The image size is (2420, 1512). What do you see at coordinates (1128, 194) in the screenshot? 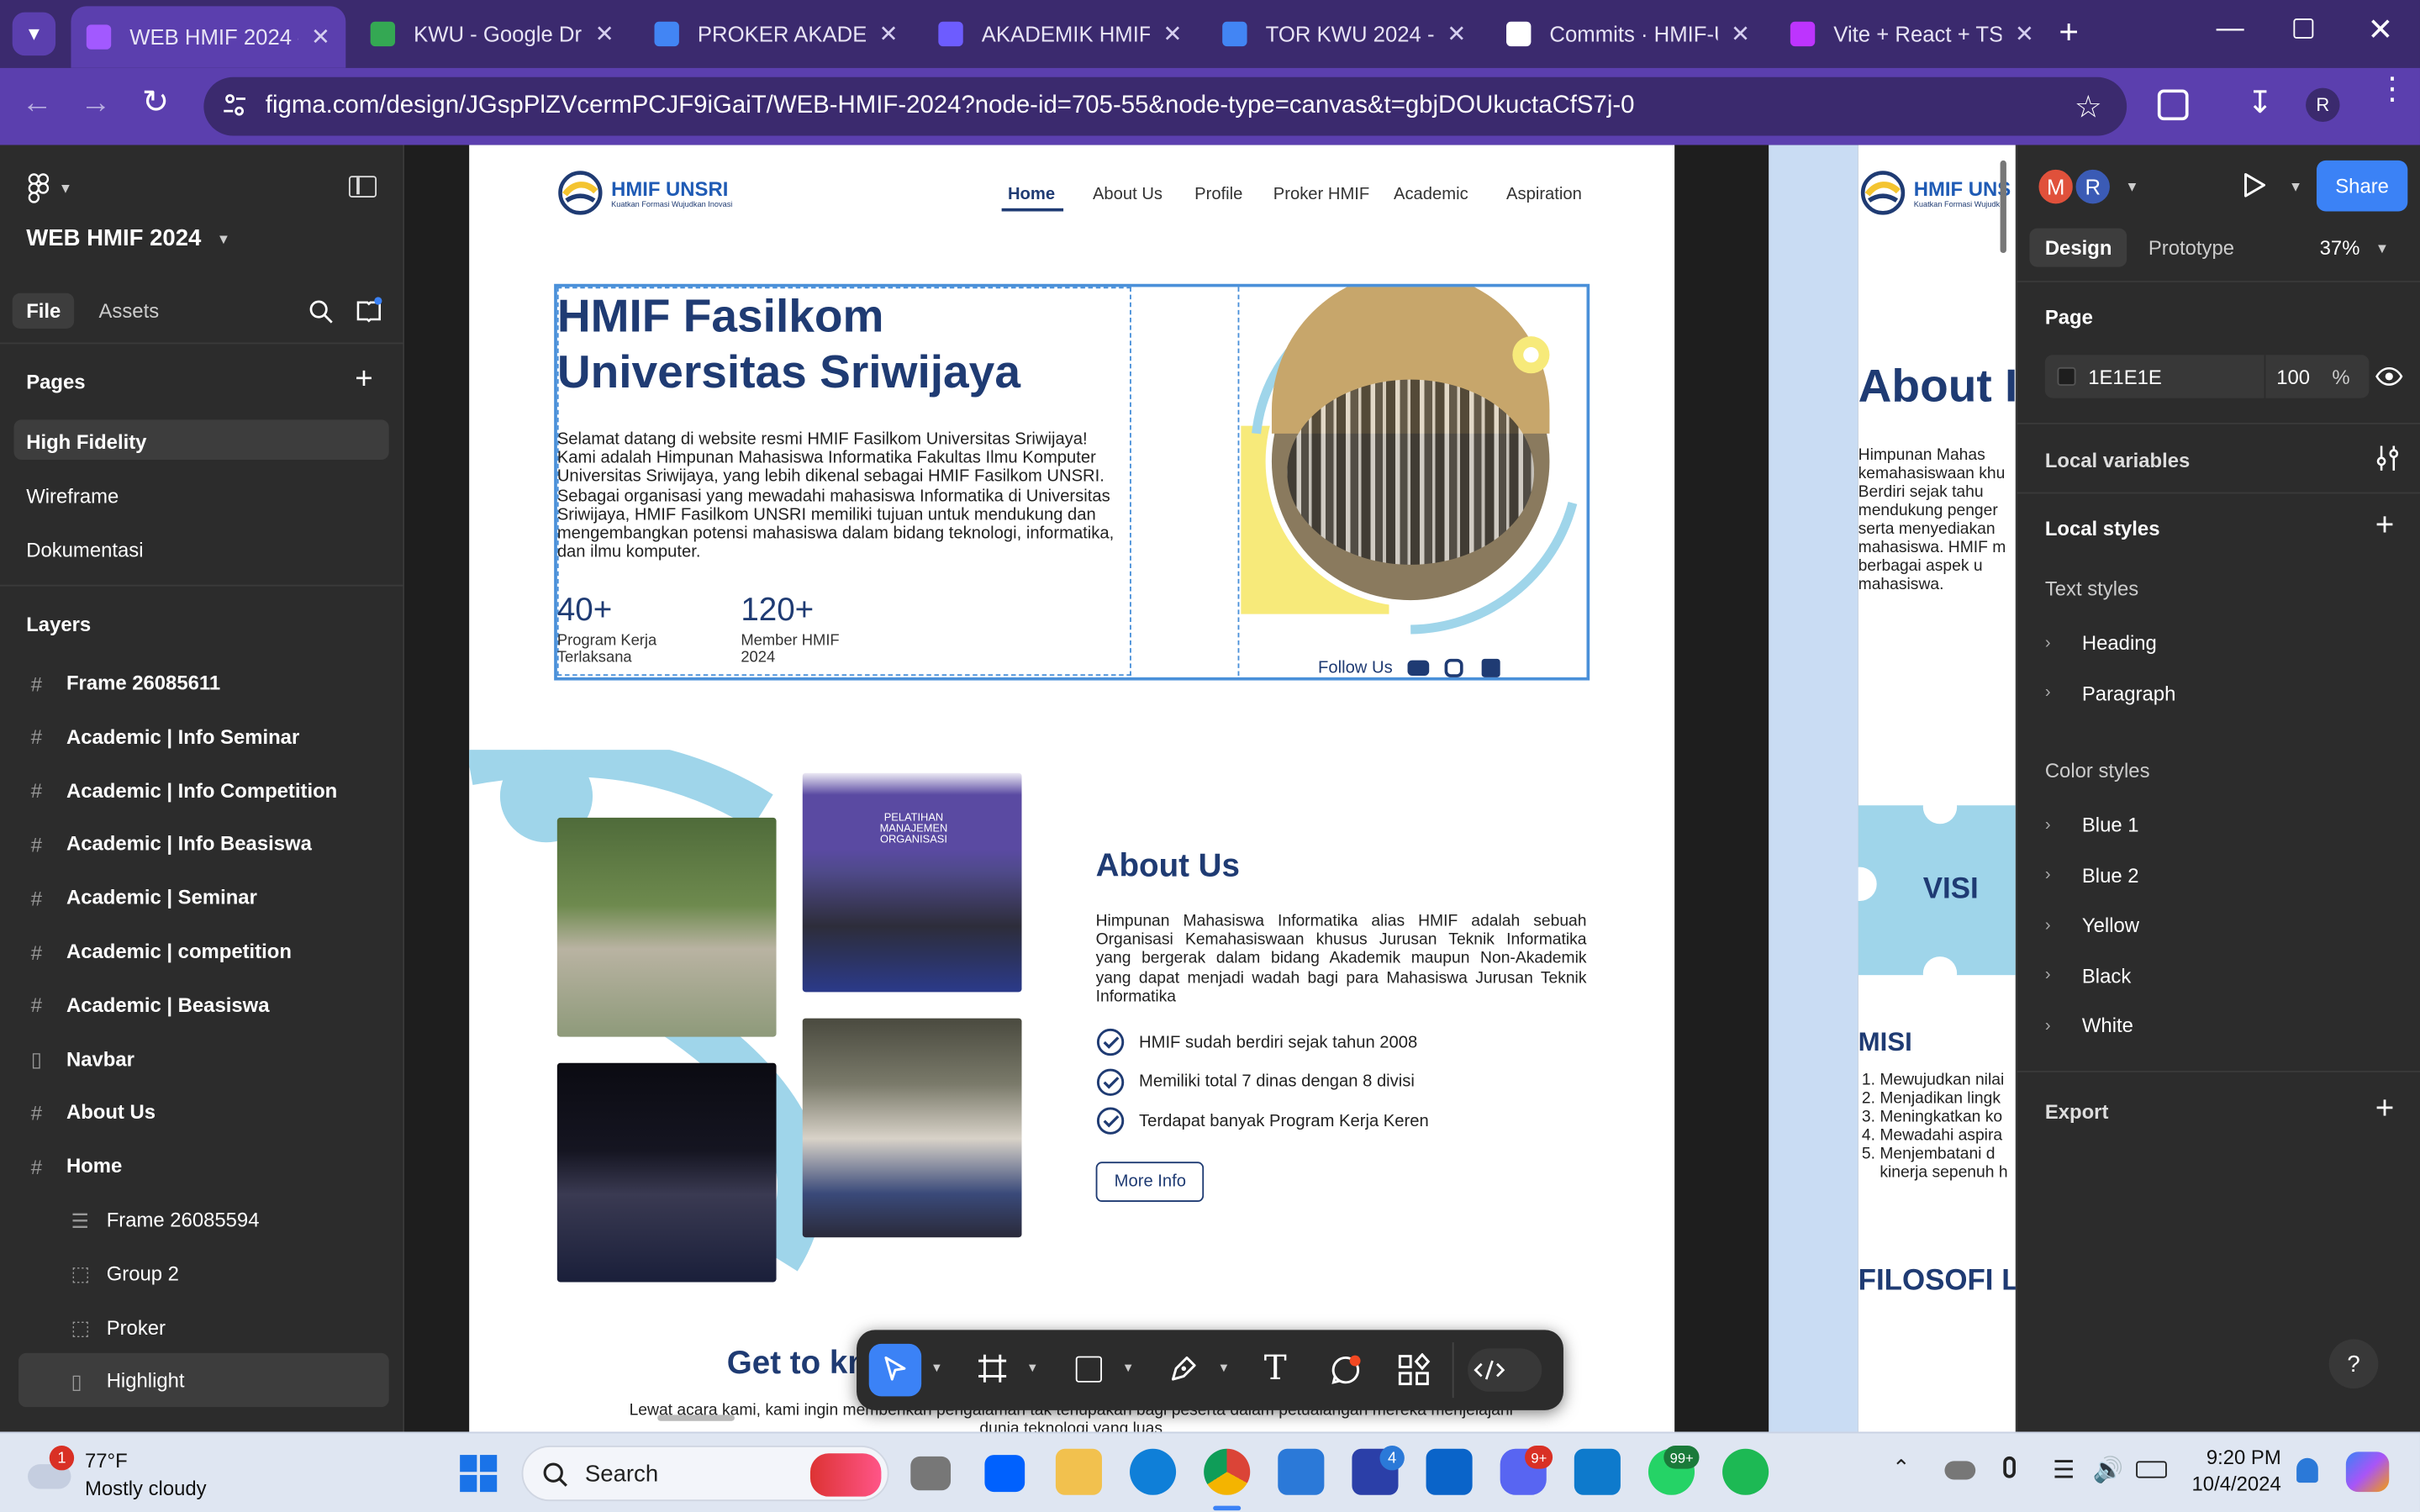
I see `nav-about-us: About Us` at bounding box center [1128, 194].